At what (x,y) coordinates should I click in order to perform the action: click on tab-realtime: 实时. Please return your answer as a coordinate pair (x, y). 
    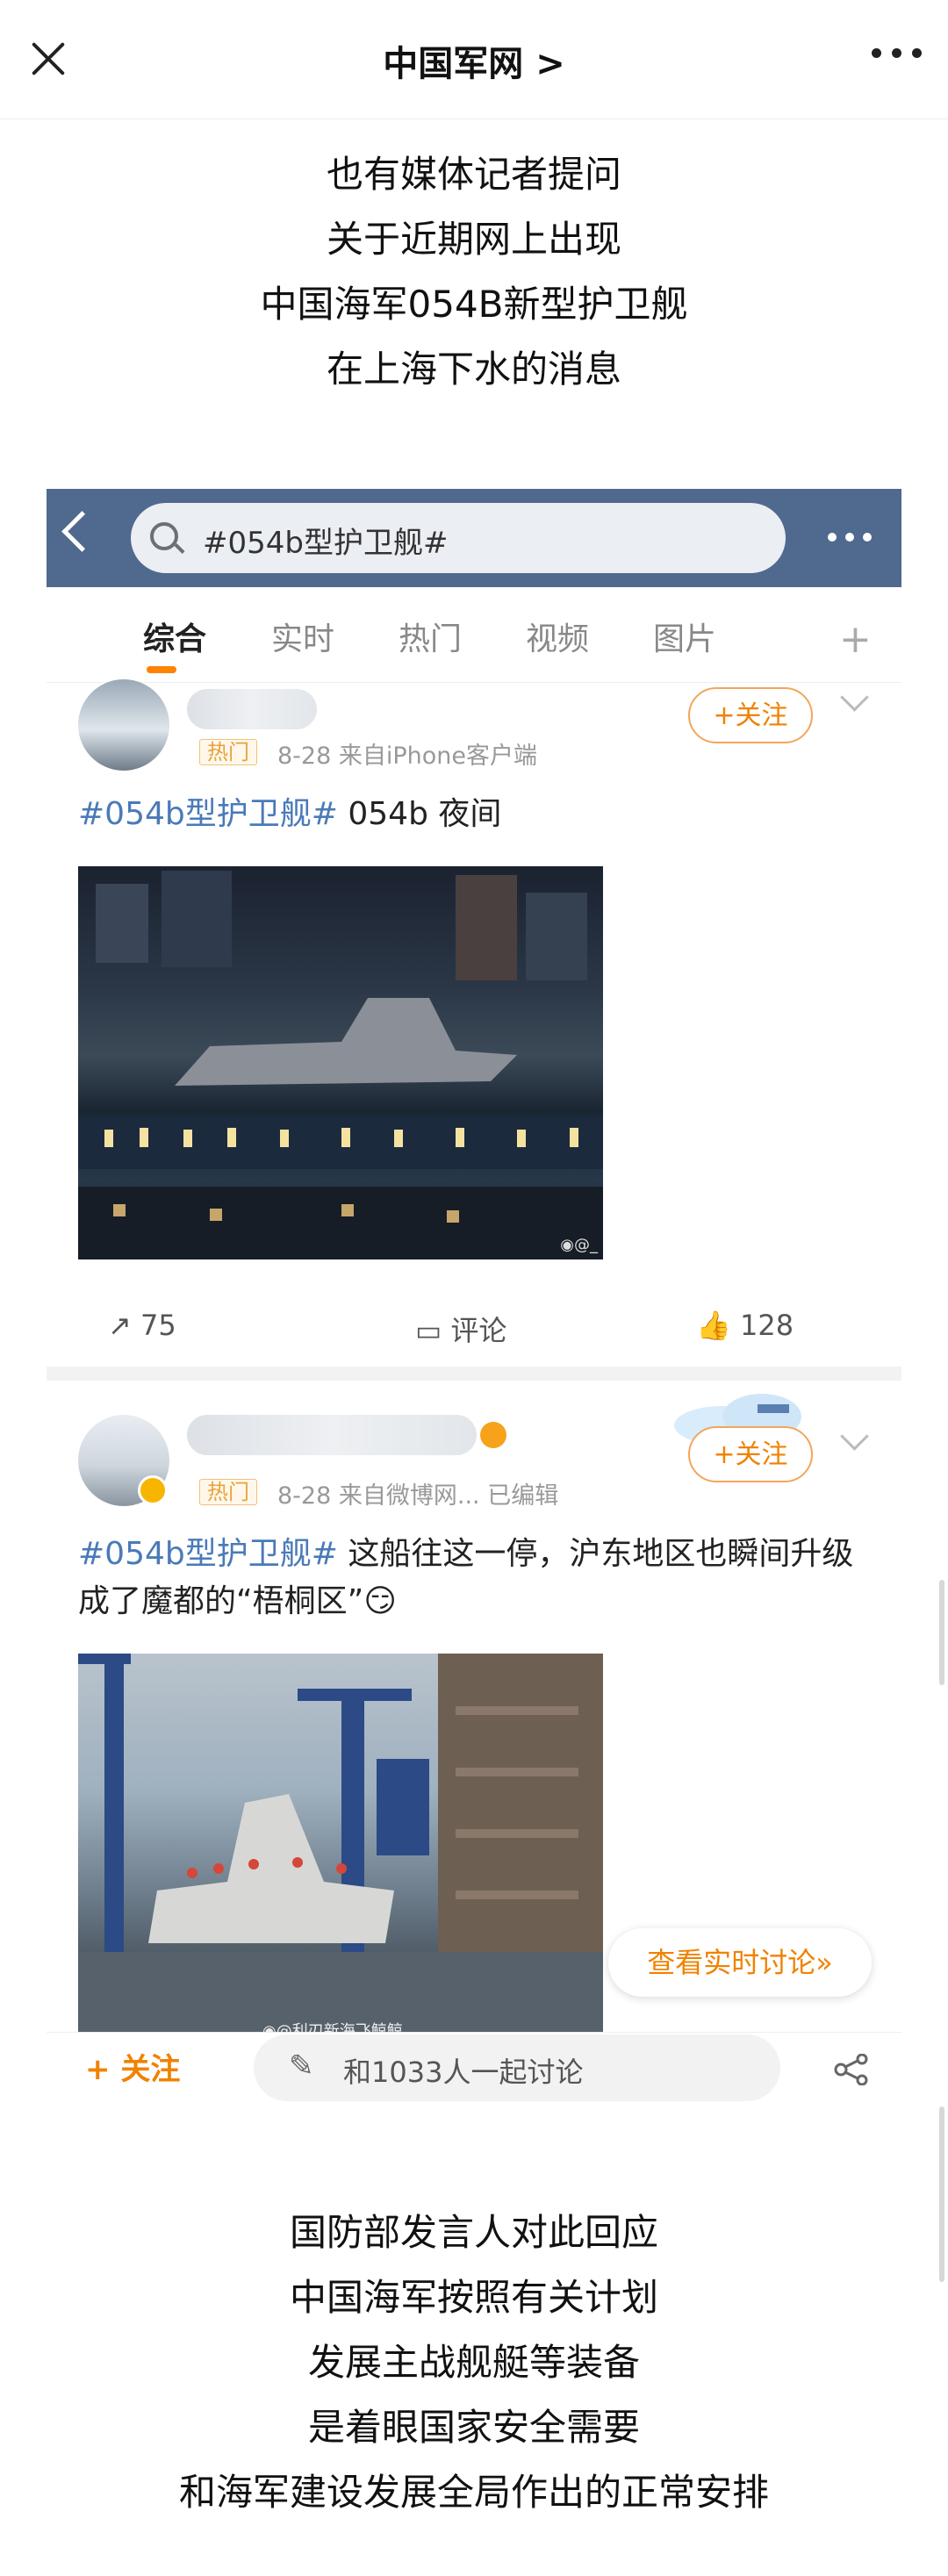
    Looking at the image, I should click on (302, 636).